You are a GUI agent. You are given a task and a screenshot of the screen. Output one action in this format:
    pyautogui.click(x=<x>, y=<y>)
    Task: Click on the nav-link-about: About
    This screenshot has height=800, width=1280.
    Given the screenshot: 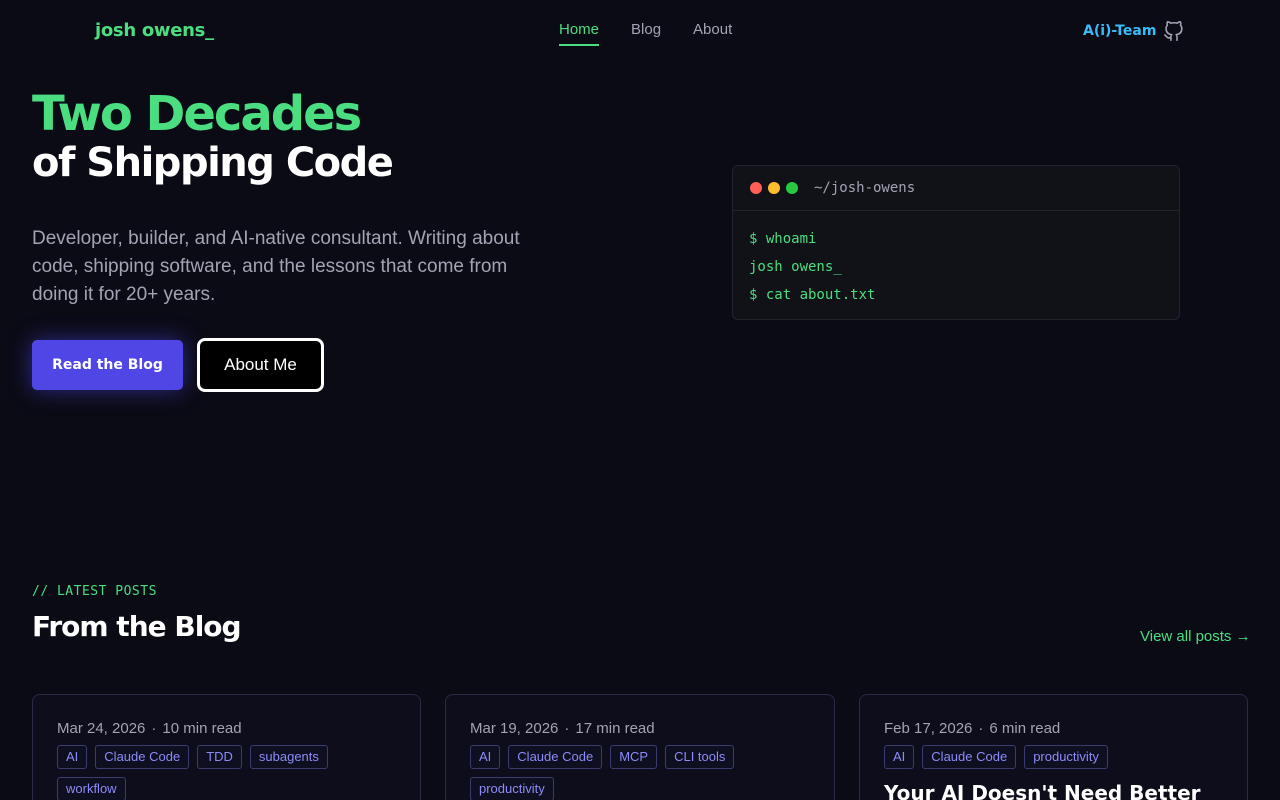 What is the action you would take?
    pyautogui.click(x=712, y=33)
    